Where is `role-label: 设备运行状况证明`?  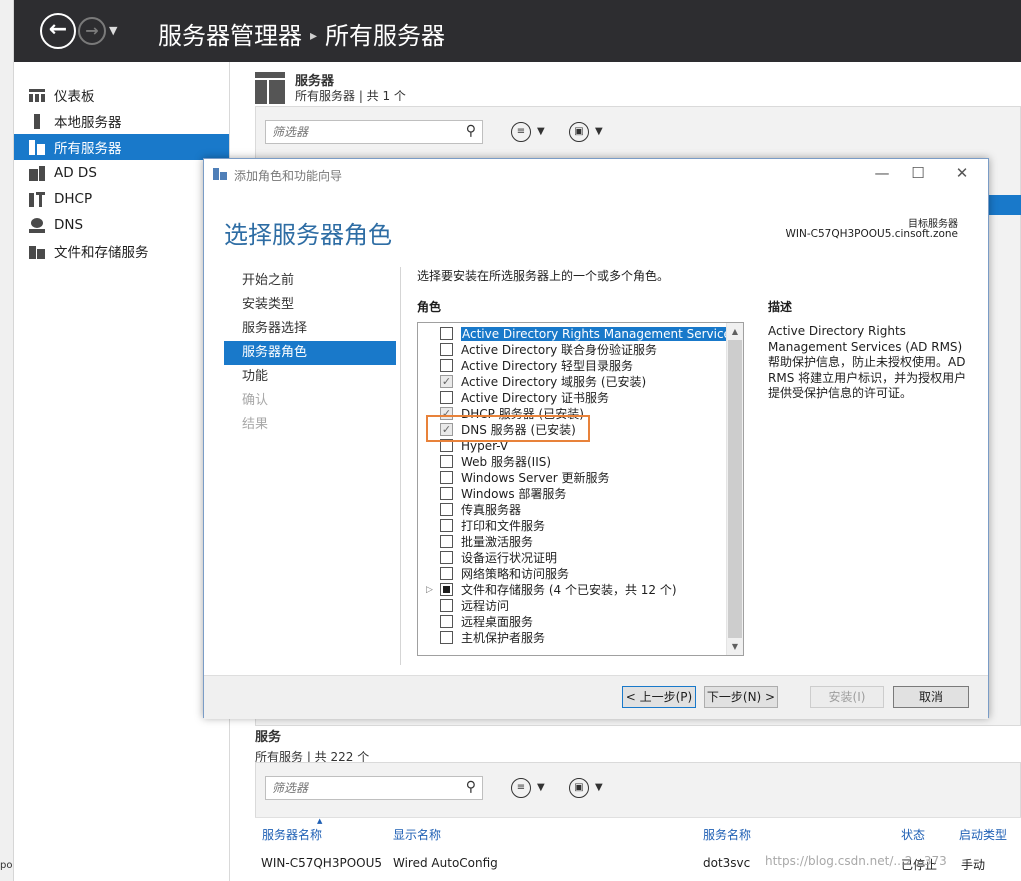
role-label: 设备运行状况证明 is located at coordinates (509, 558).